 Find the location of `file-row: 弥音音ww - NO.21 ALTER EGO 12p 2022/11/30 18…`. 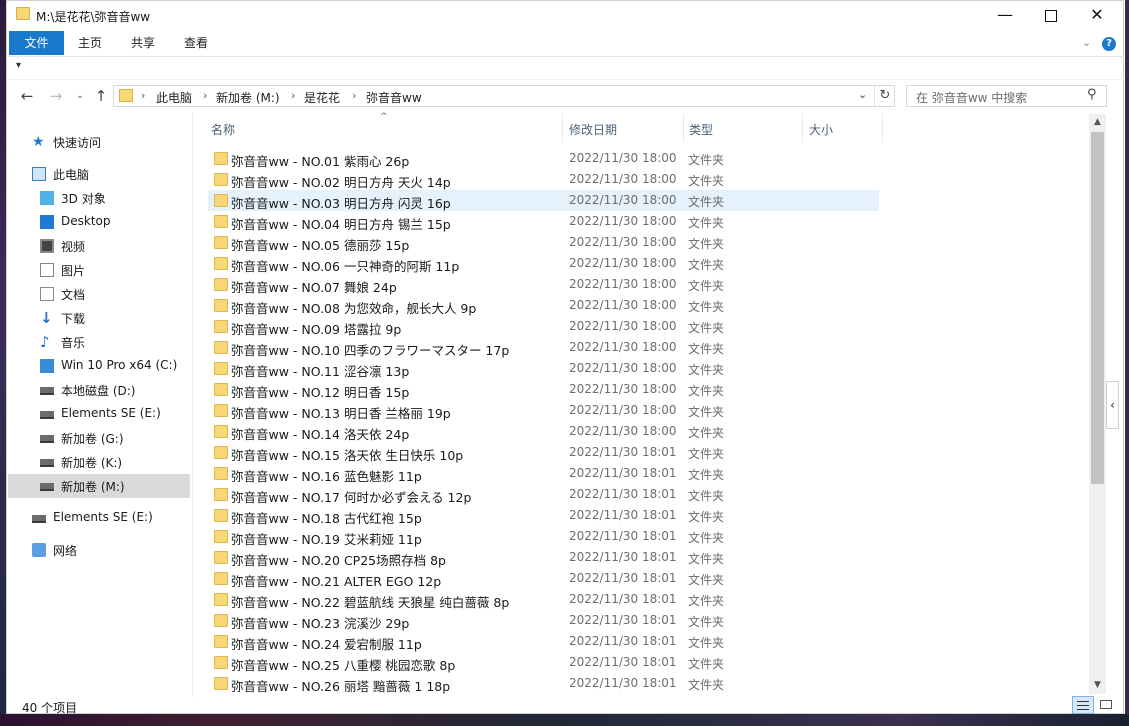

file-row: 弥音音ww - NO.21 ALTER EGO 12p 2022/11/30 18… is located at coordinates (543, 578).